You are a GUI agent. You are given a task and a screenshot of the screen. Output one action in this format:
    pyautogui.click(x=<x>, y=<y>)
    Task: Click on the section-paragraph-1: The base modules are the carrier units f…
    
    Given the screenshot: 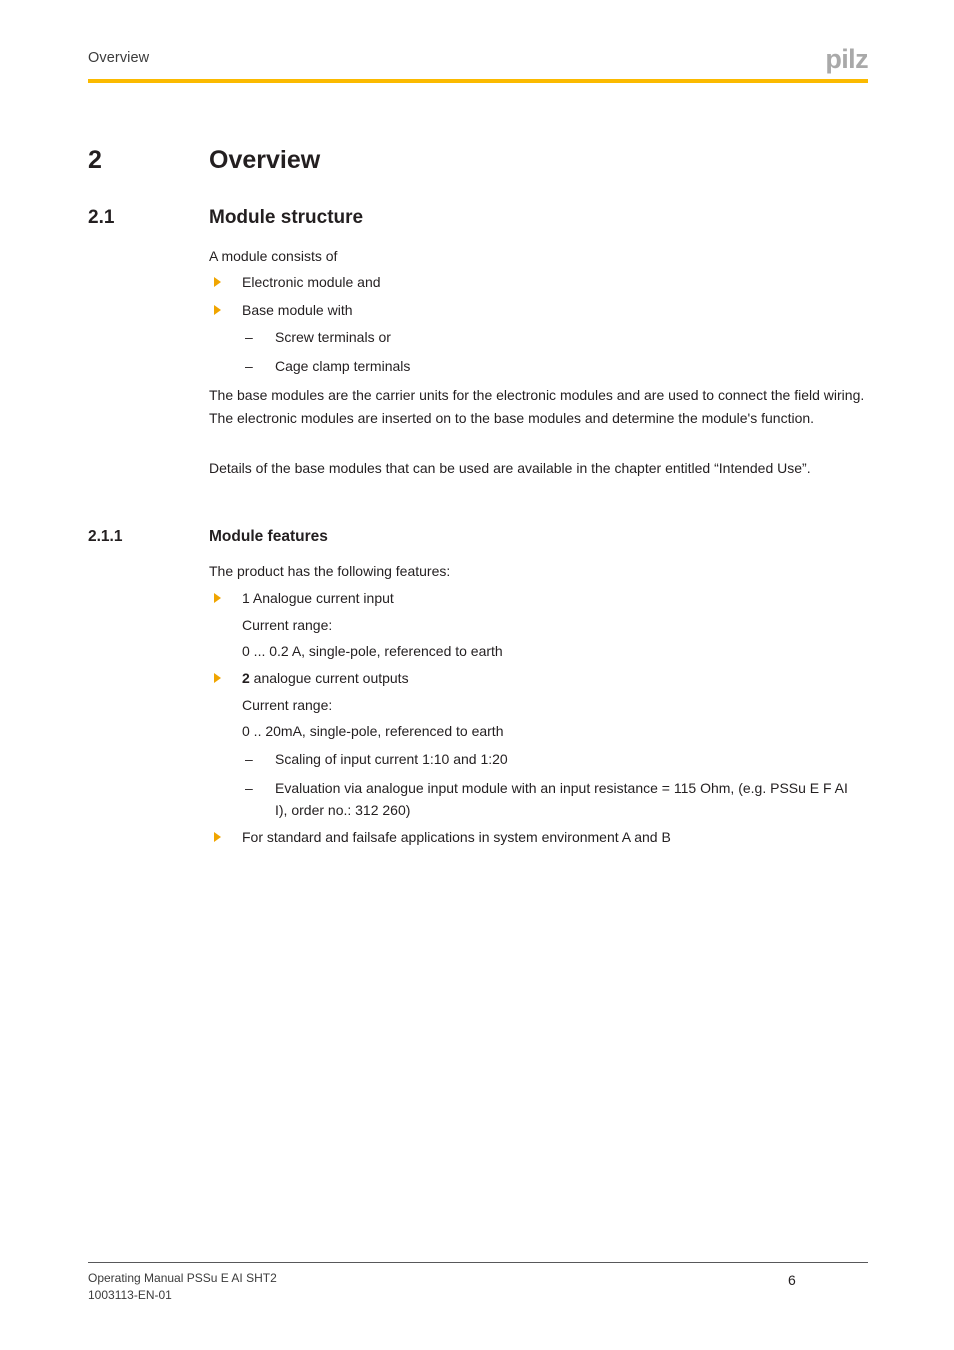 What is the action you would take?
    pyautogui.click(x=538, y=406)
    